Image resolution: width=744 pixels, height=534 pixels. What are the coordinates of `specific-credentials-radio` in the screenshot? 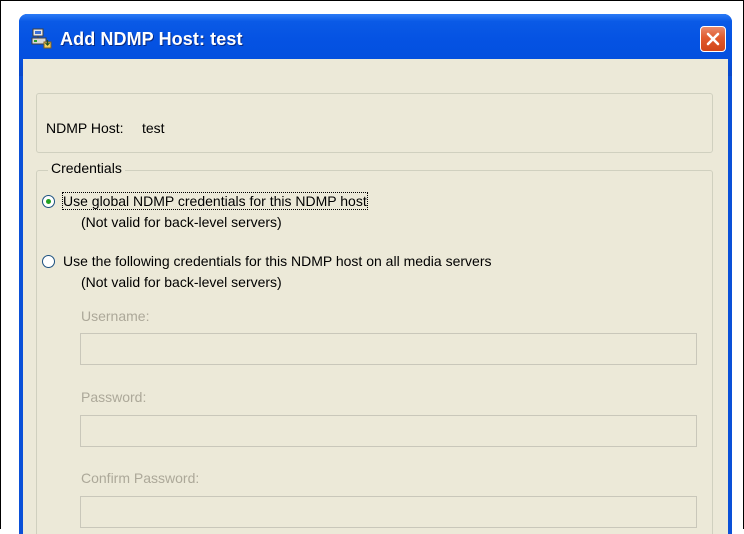 It's located at (48, 261).